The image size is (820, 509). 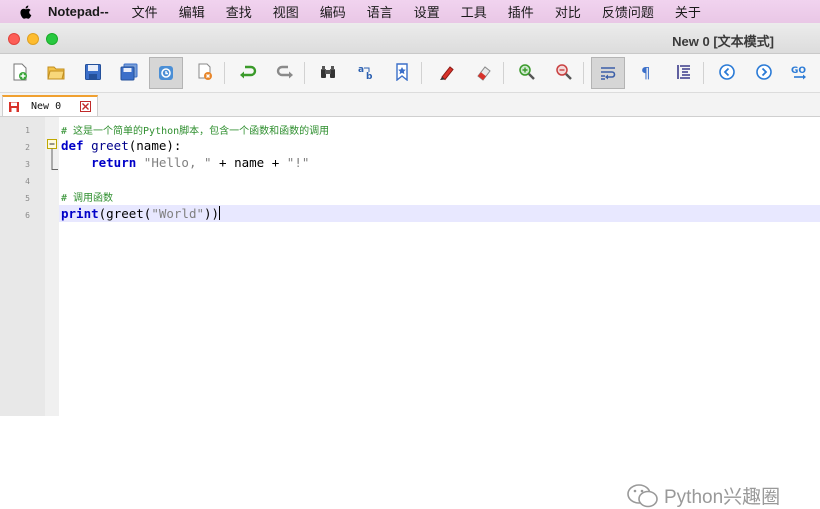 I want to click on line-number: 5, so click(x=27, y=198).